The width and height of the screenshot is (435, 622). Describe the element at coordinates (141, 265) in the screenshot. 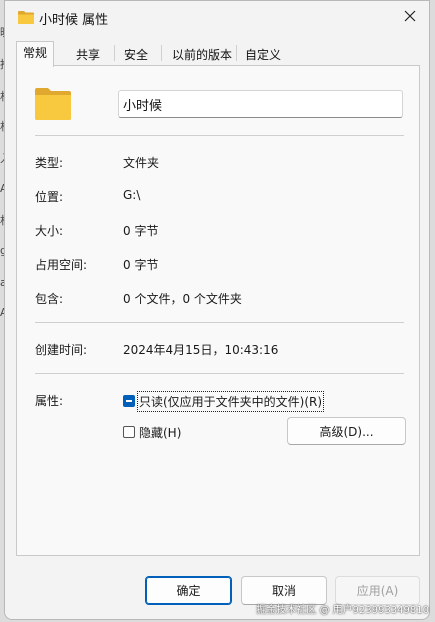

I see `size-on-disk-value: 0 字节` at that location.